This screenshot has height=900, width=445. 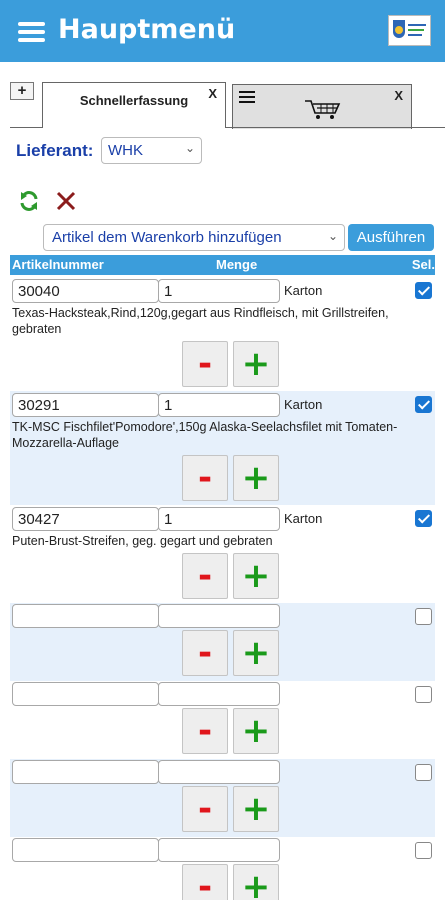 What do you see at coordinates (55, 150) in the screenshot?
I see `supplier-label: Lieferant:` at bounding box center [55, 150].